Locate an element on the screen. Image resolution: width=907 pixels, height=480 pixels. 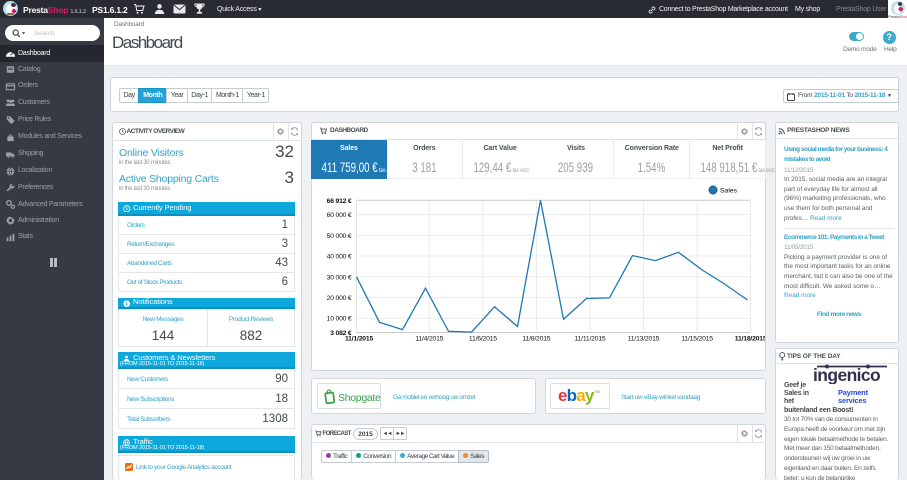
svg-text: 50 000 € is located at coordinates (339, 236).